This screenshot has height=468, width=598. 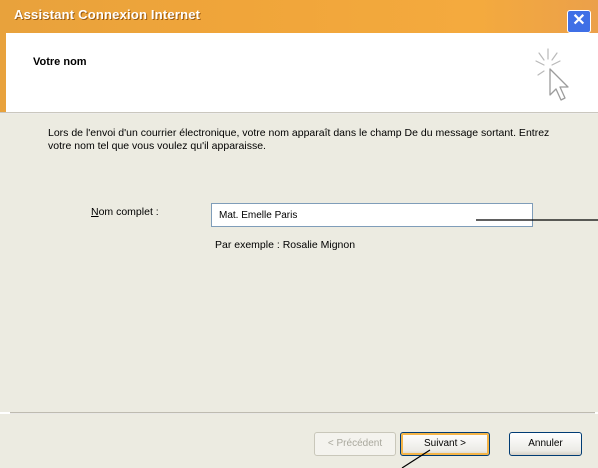 What do you see at coordinates (552, 74) in the screenshot?
I see `wizard-cursor-icon` at bounding box center [552, 74].